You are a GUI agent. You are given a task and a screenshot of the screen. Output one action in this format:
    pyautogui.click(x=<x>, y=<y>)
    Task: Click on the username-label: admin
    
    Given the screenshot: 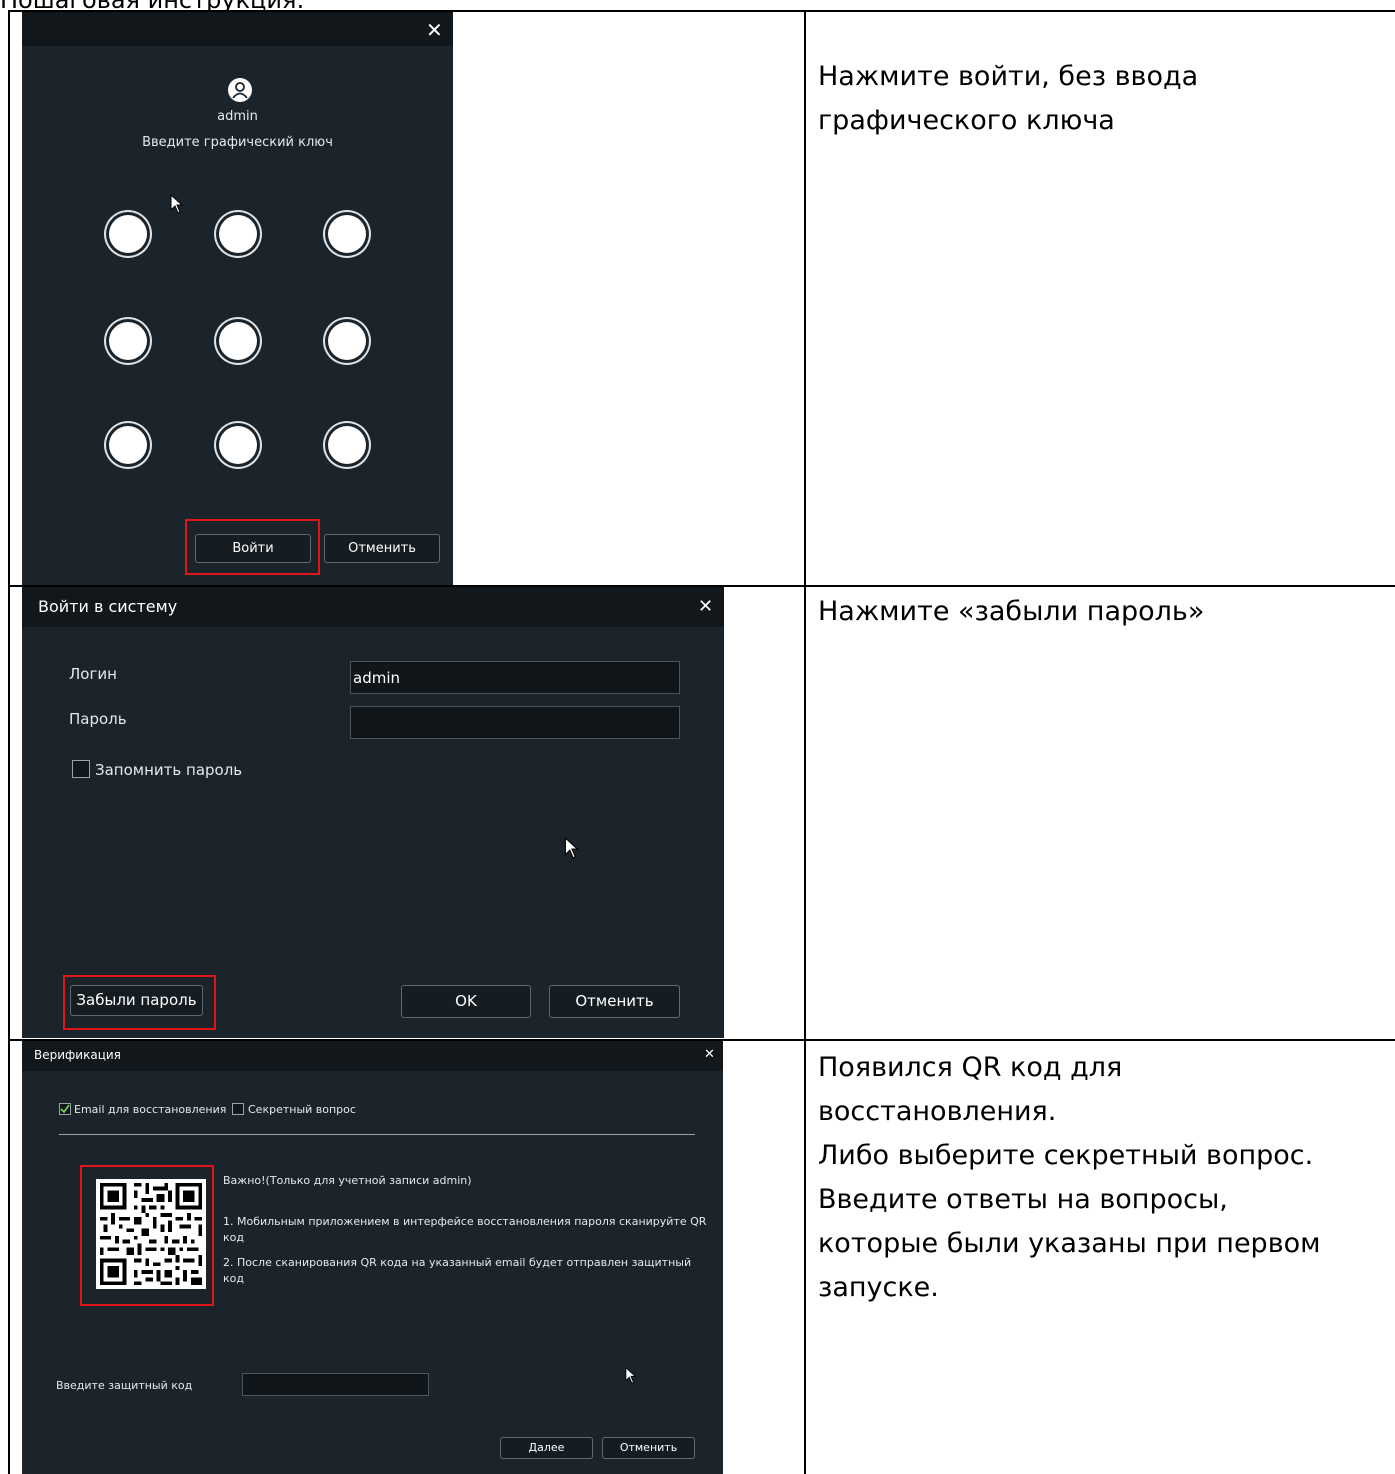 What is the action you would take?
    pyautogui.click(x=237, y=116)
    